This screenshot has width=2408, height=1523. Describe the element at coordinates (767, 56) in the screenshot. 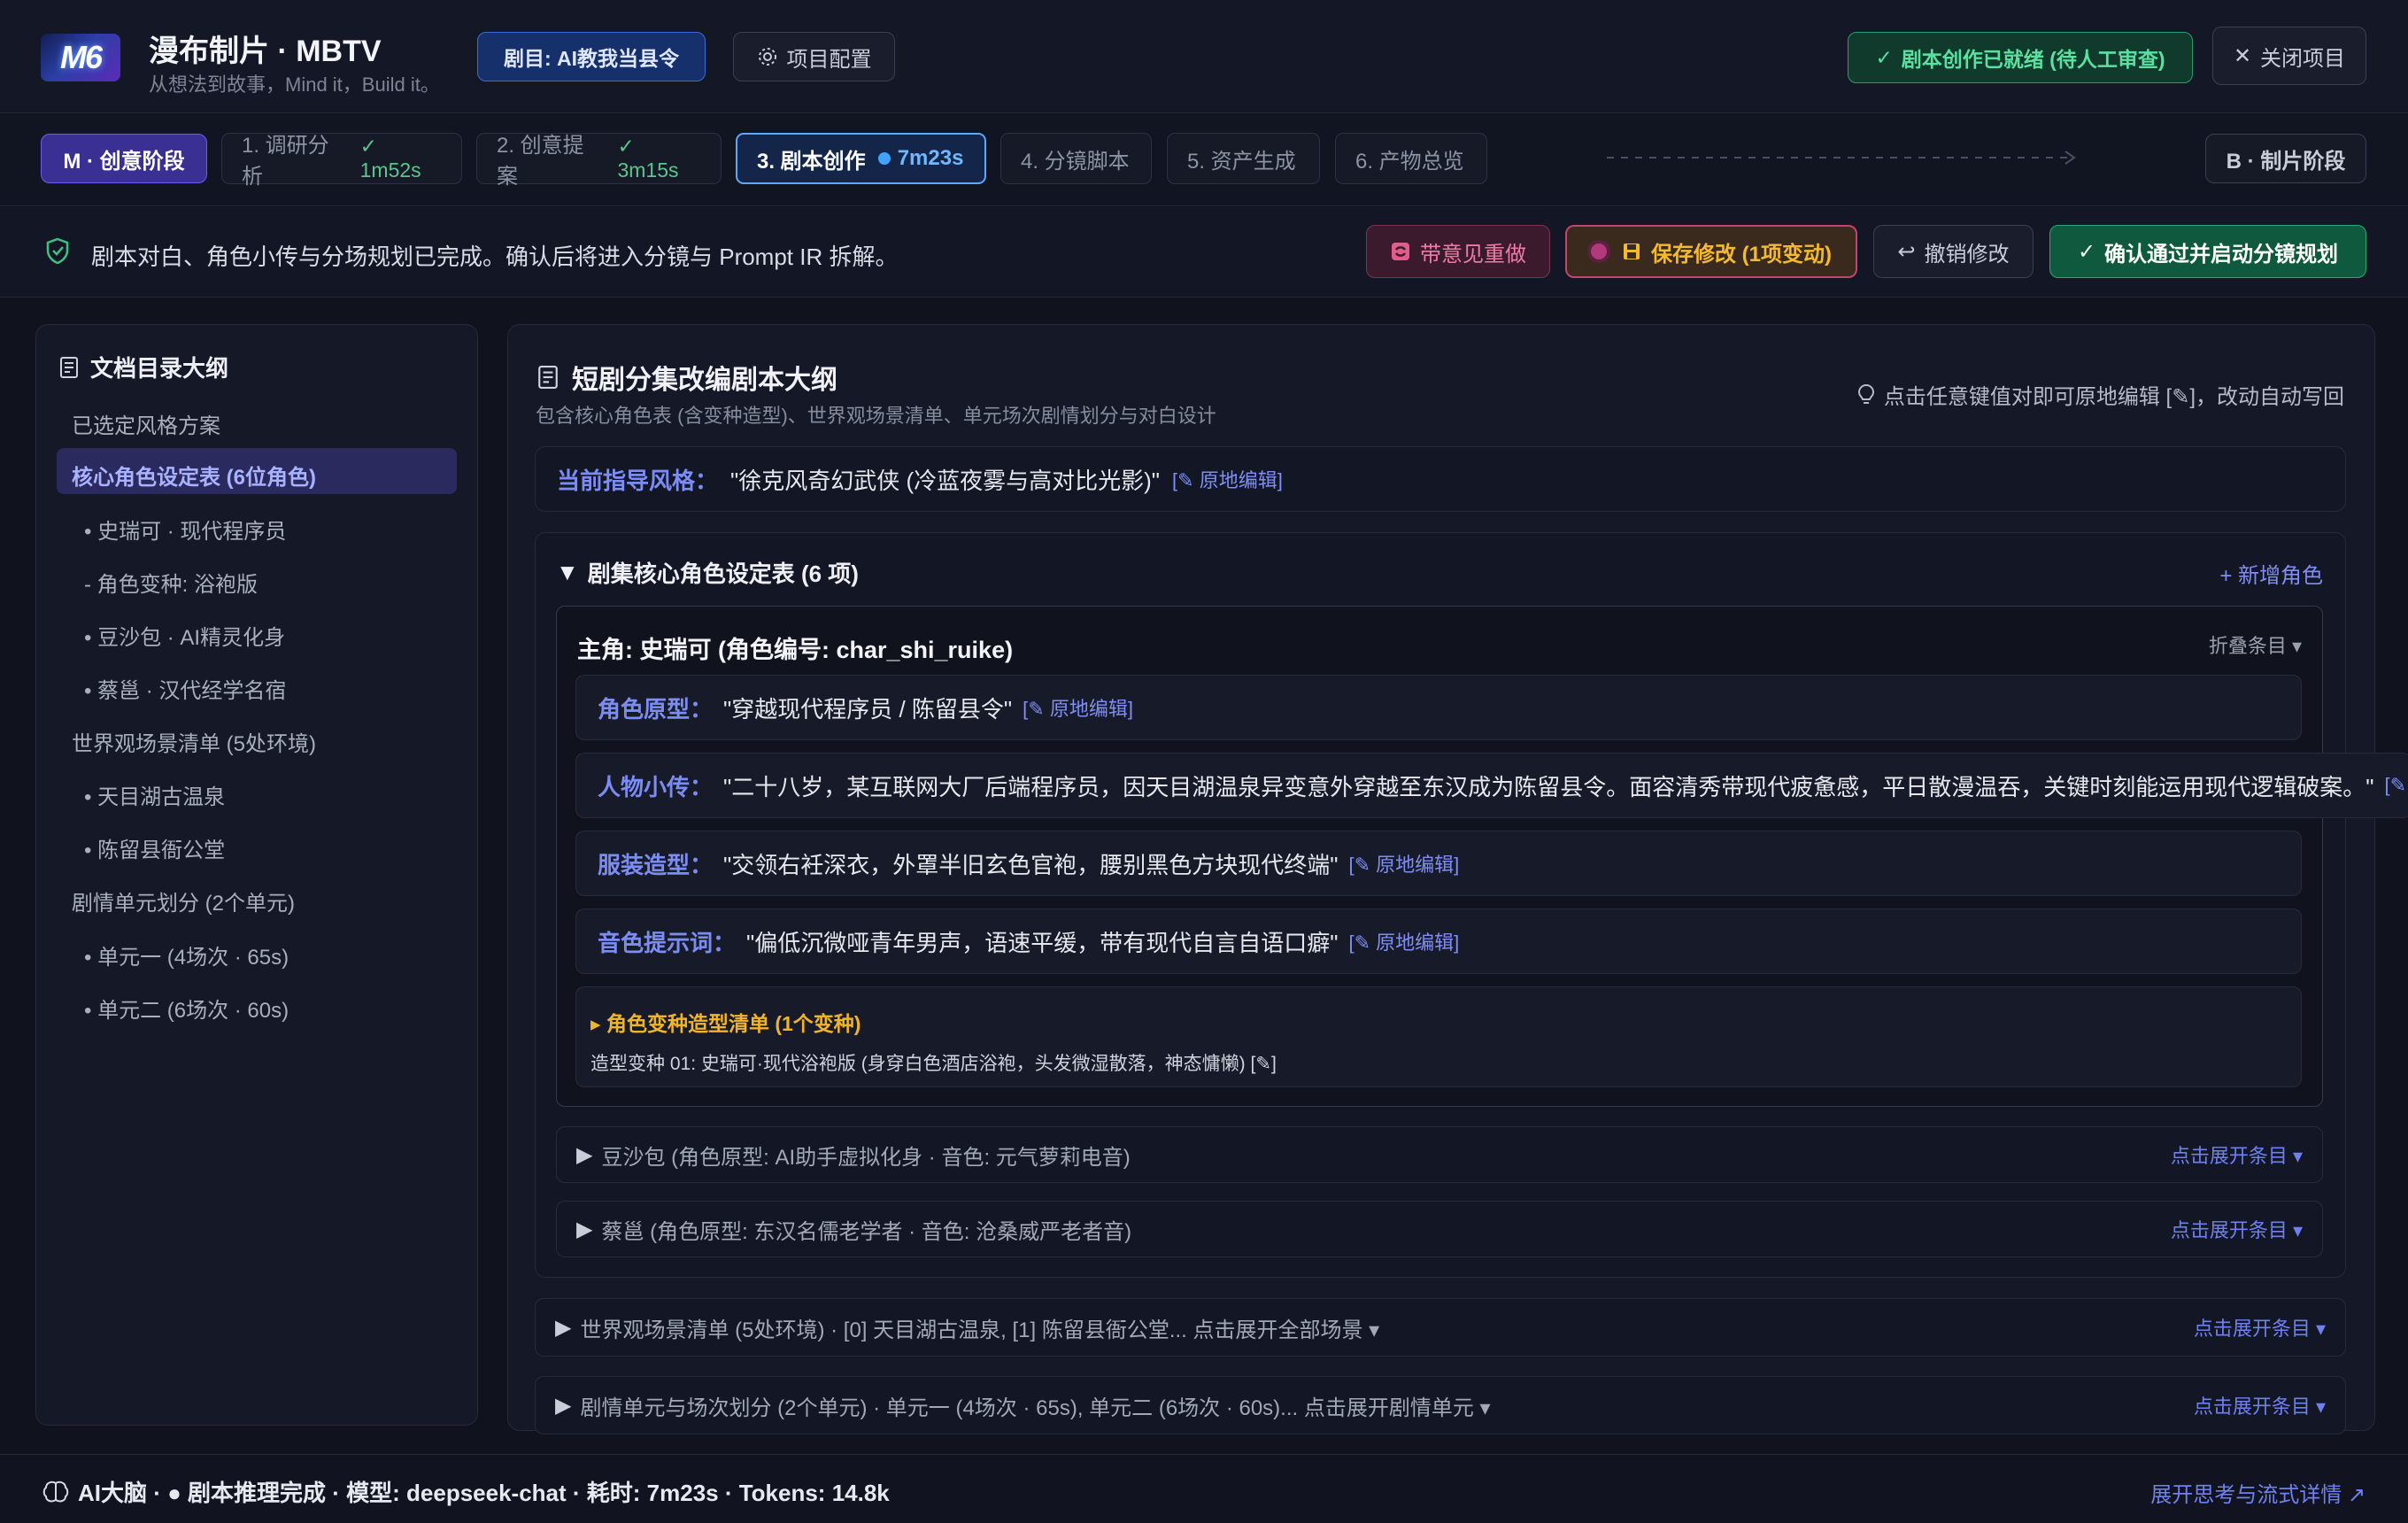

I see `gear-icon` at that location.